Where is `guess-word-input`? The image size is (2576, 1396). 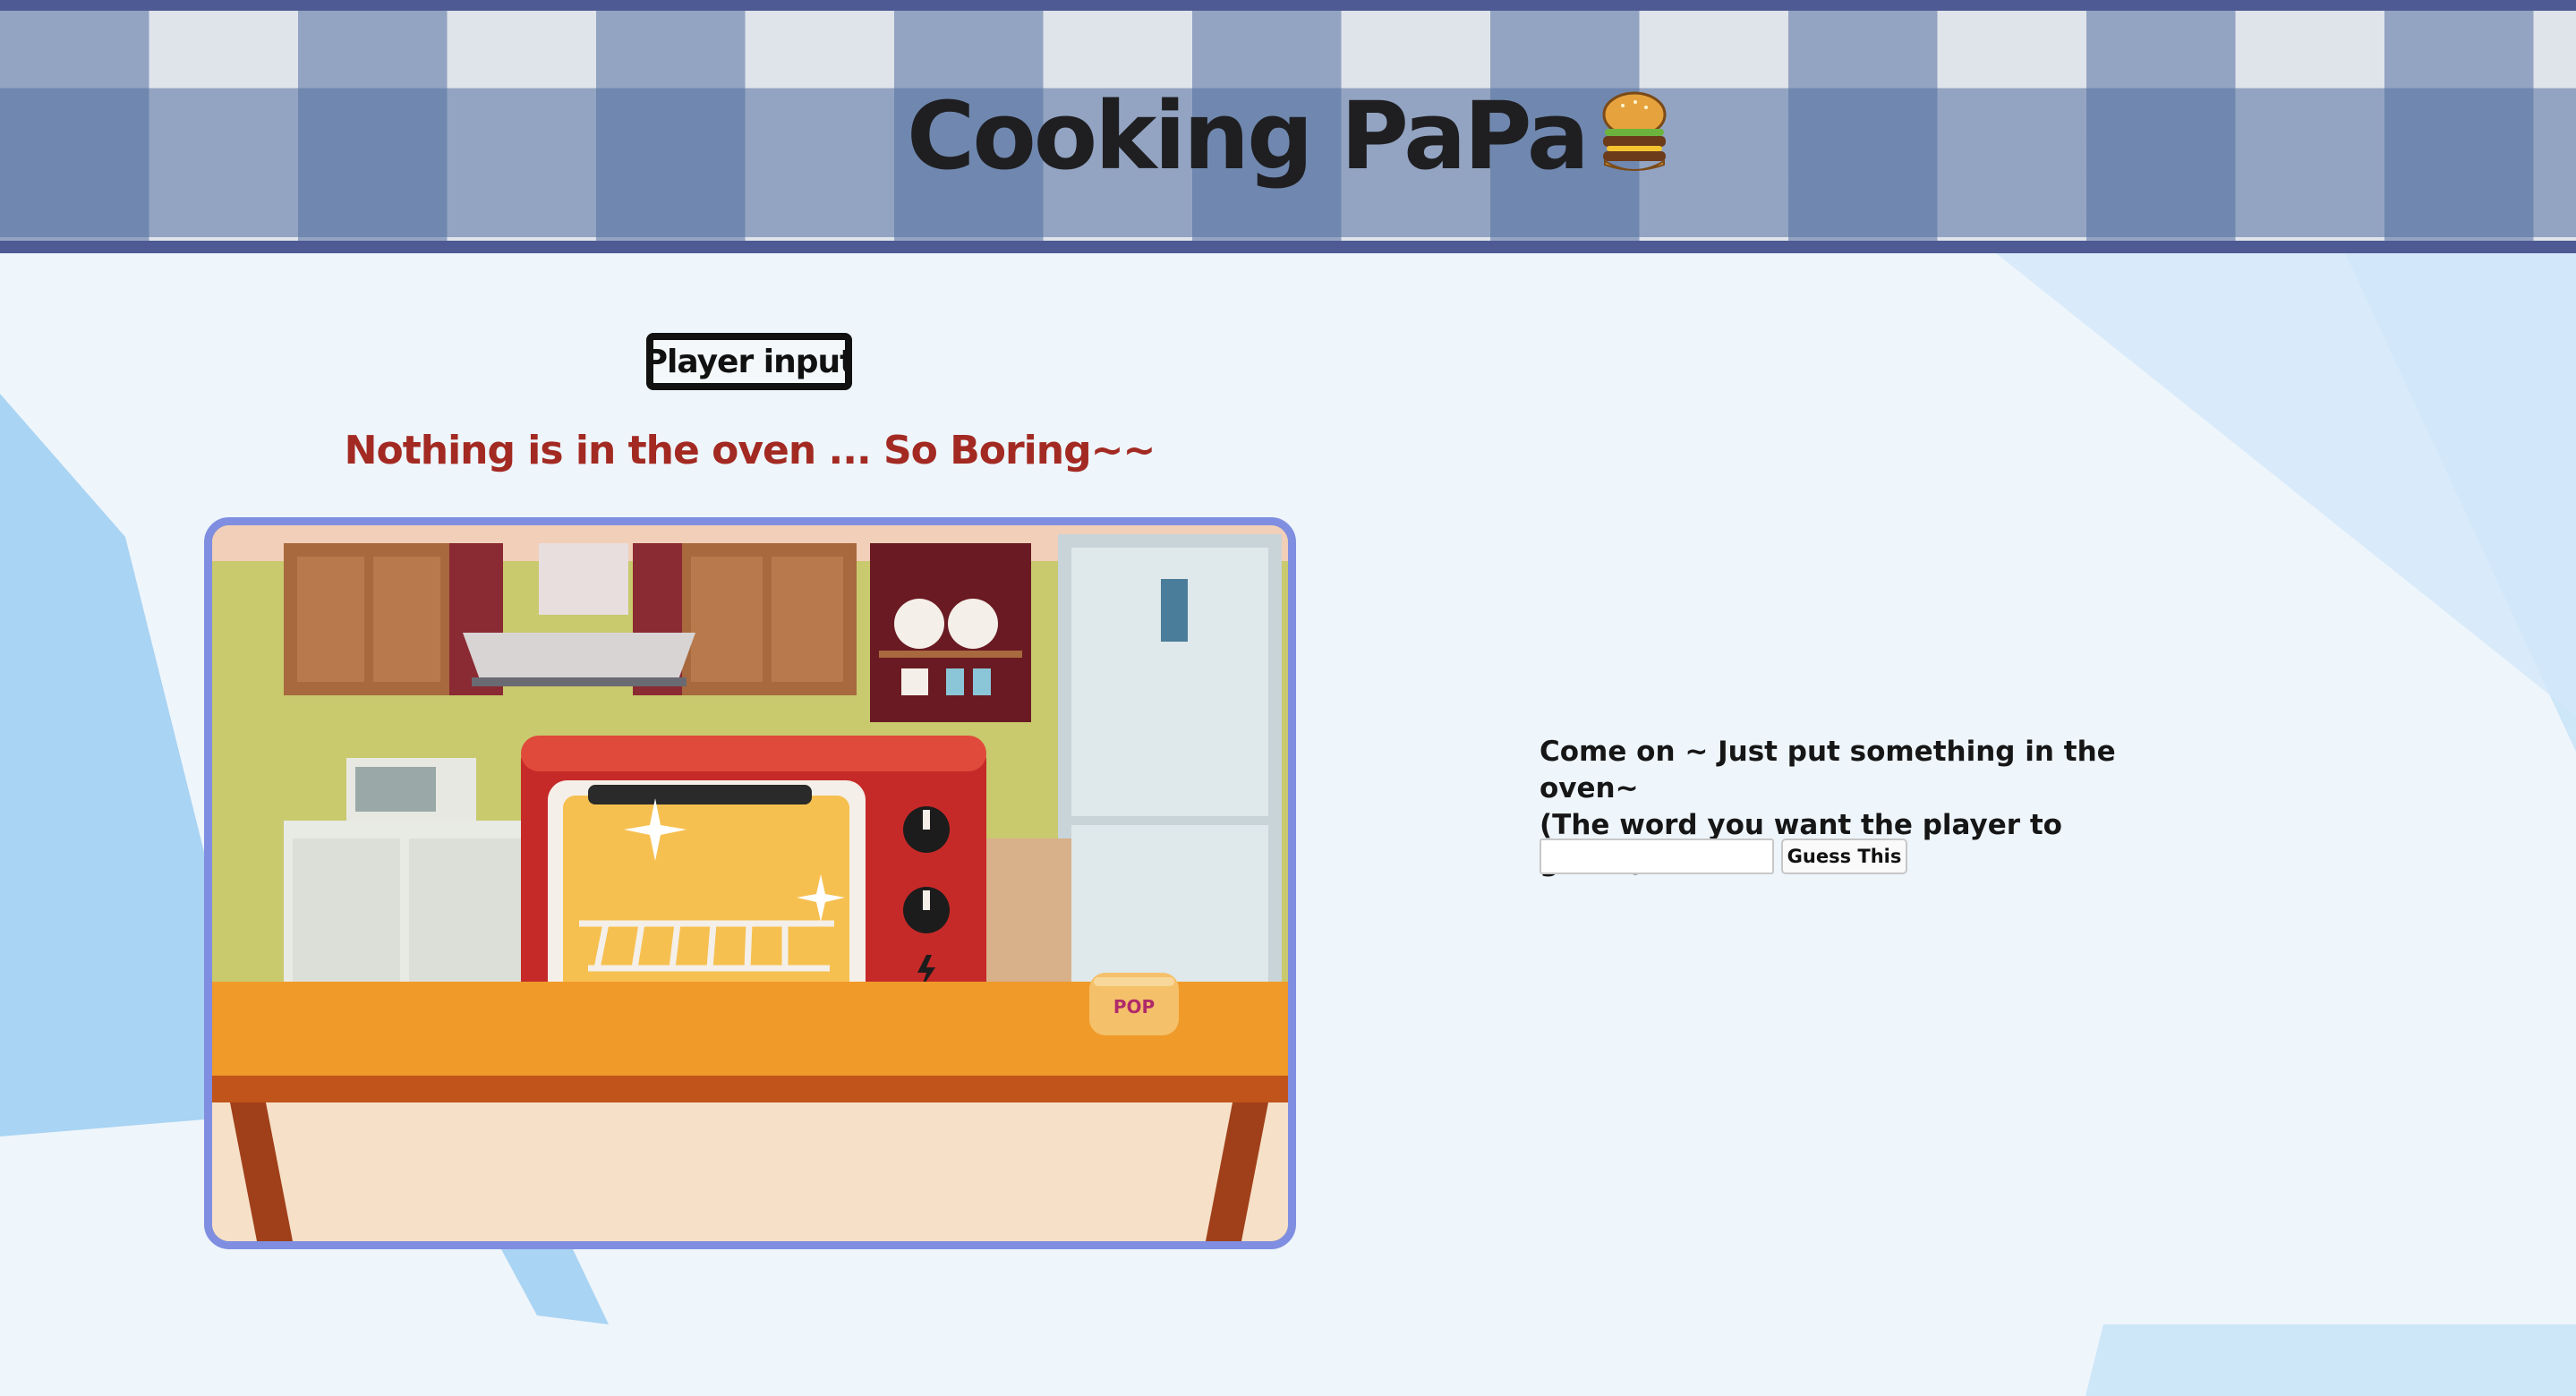 guess-word-input is located at coordinates (1657, 856).